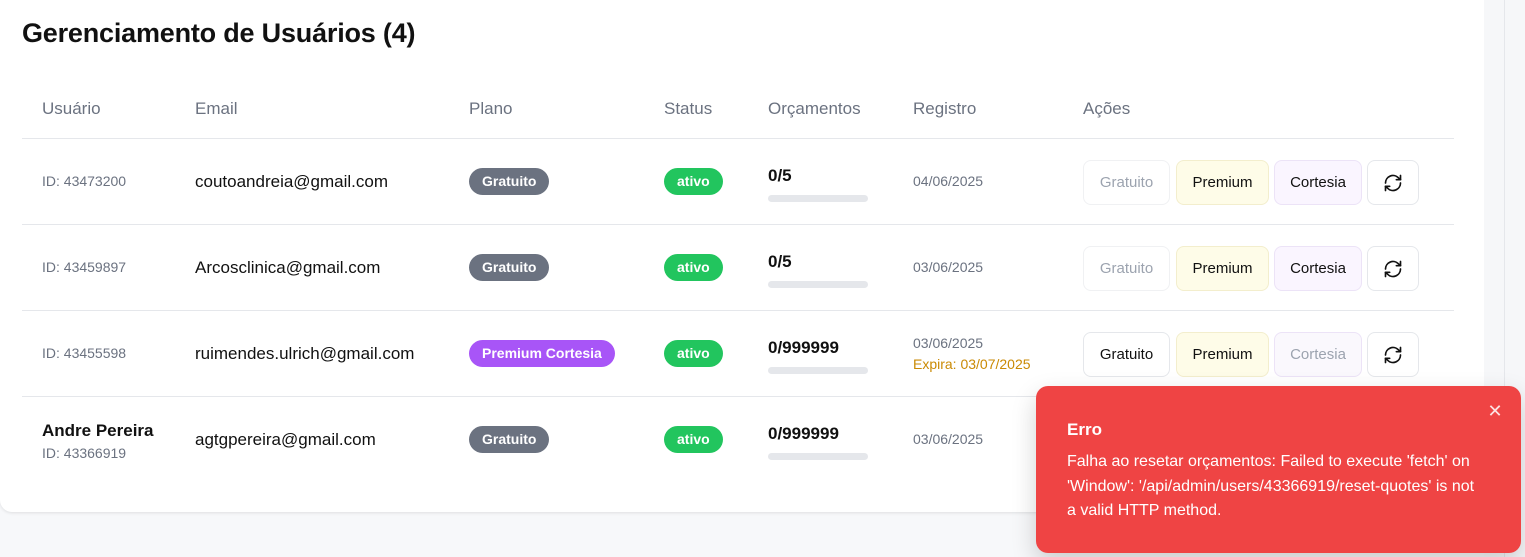 The image size is (1525, 557). What do you see at coordinates (1495, 411) in the screenshot?
I see `close-icon: ✕` at bounding box center [1495, 411].